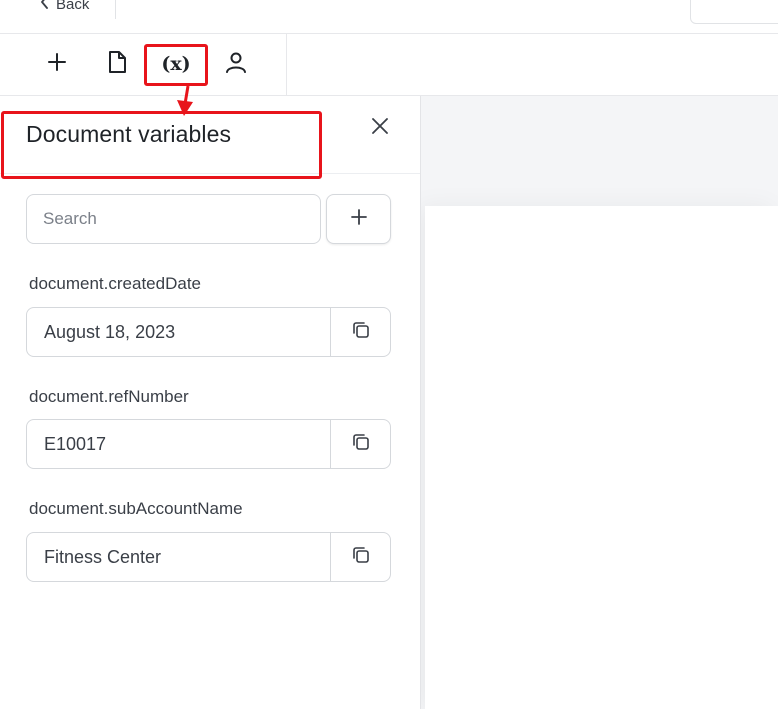  I want to click on chevron-left-icon, so click(45, 6).